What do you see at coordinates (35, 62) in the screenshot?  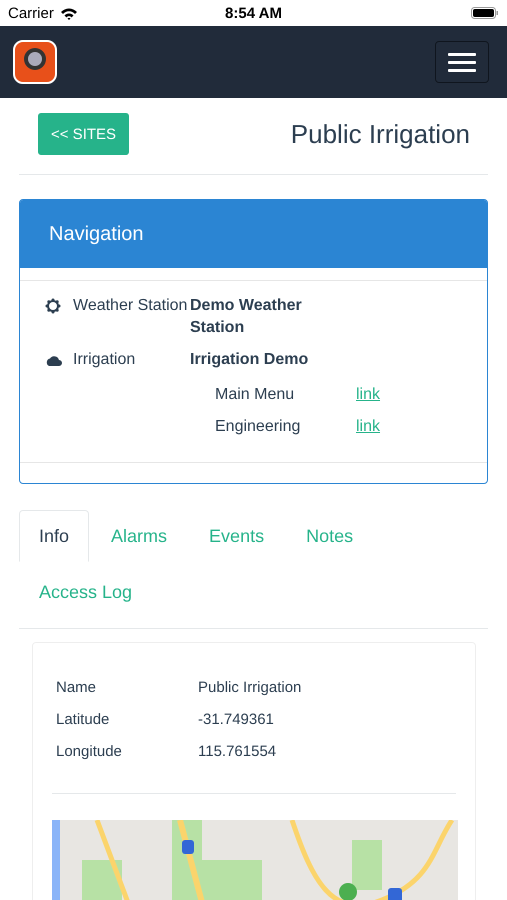 I see `app-logo` at bounding box center [35, 62].